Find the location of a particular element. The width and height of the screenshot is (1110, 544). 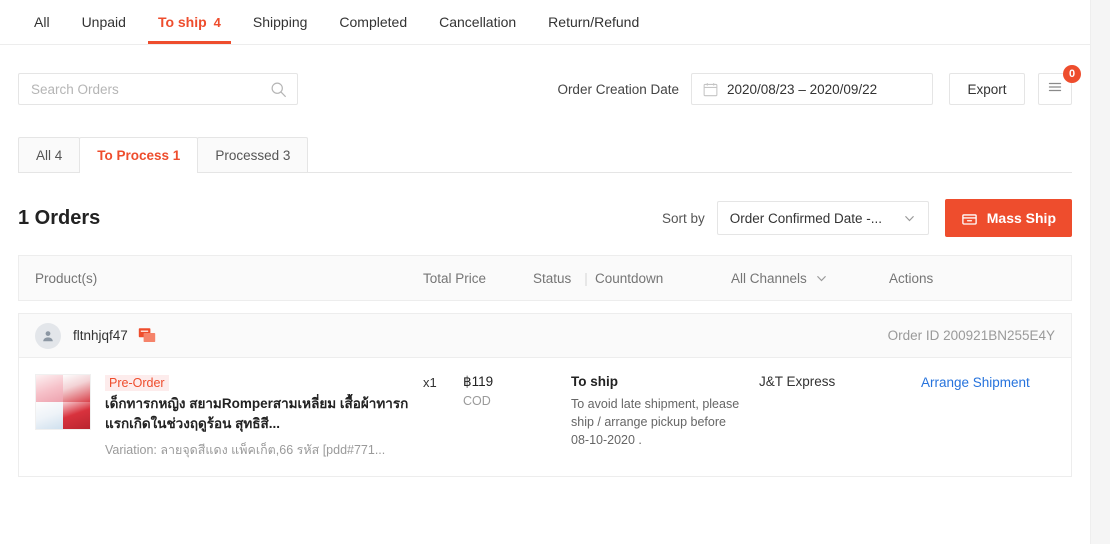

calendar-icon is located at coordinates (710, 89).